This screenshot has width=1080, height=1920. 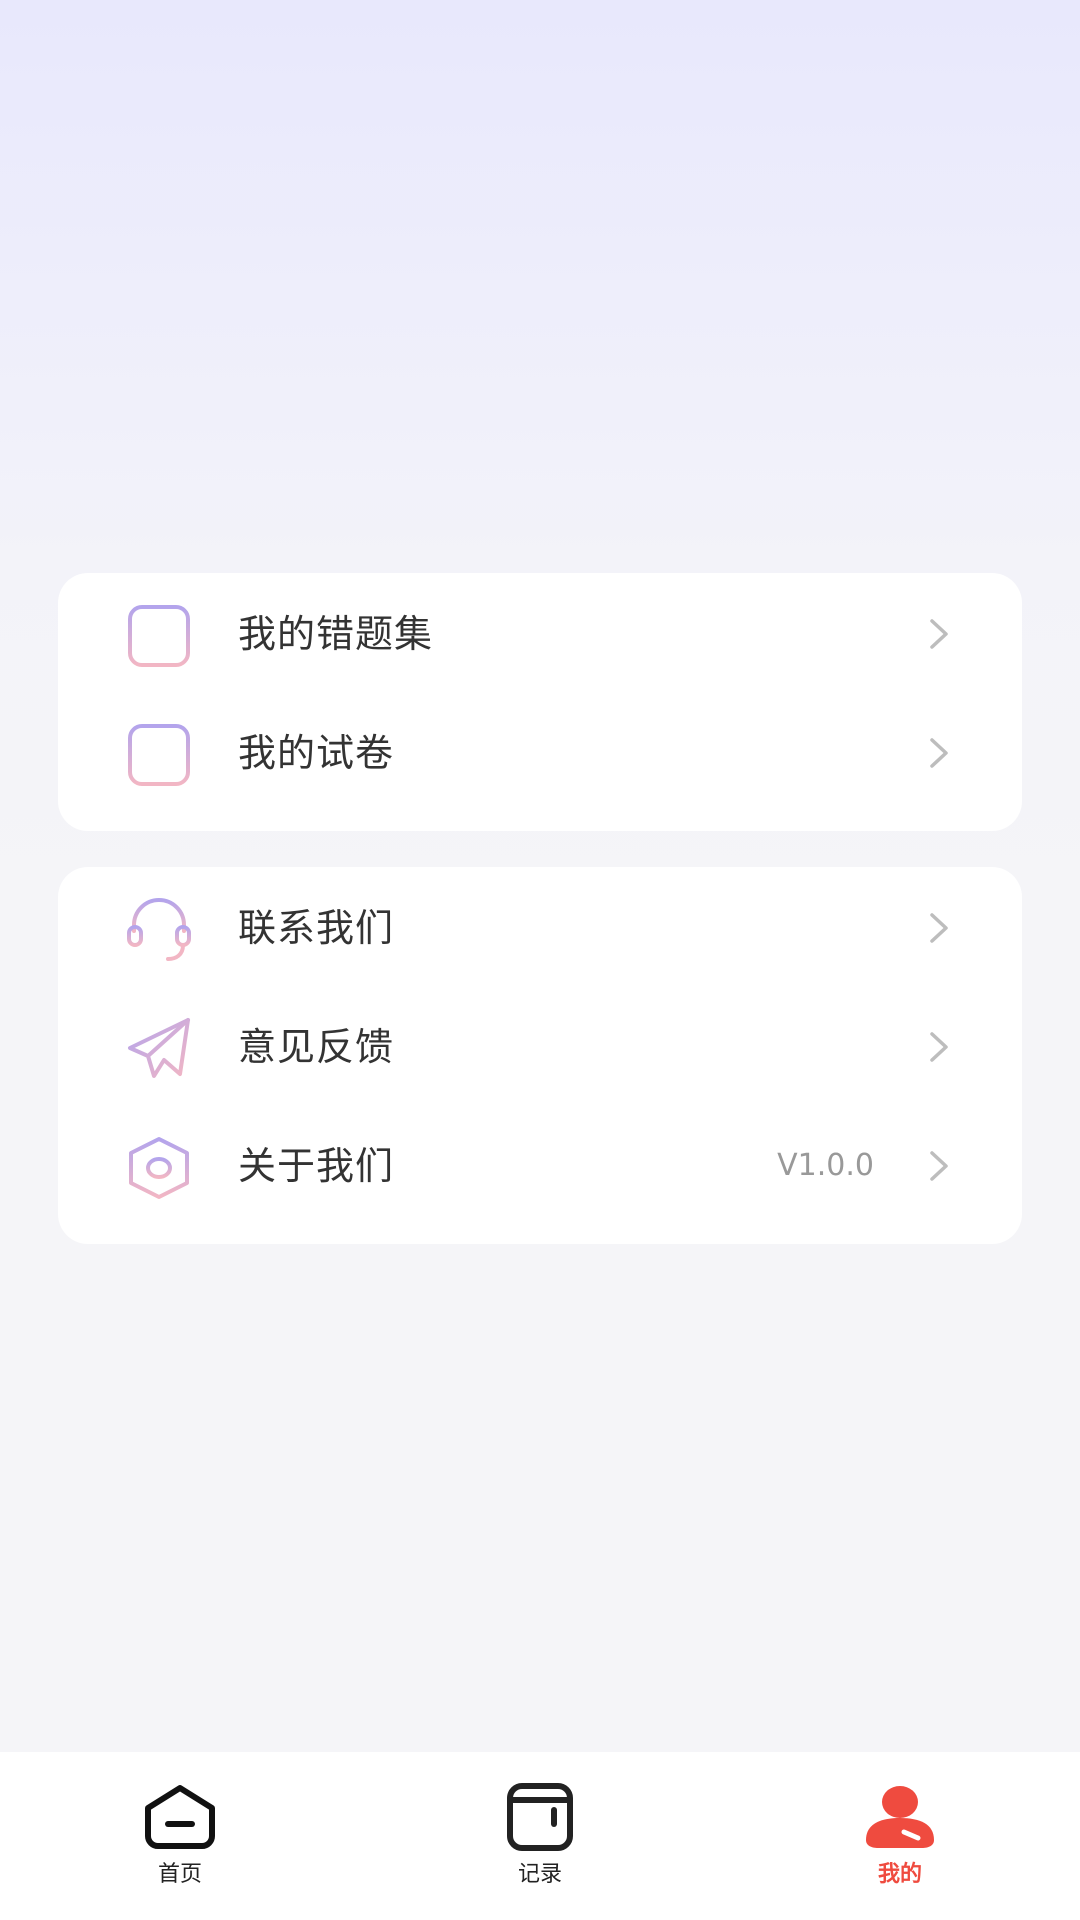 What do you see at coordinates (316, 1047) in the screenshot?
I see `menu-item-label: 意见反馈` at bounding box center [316, 1047].